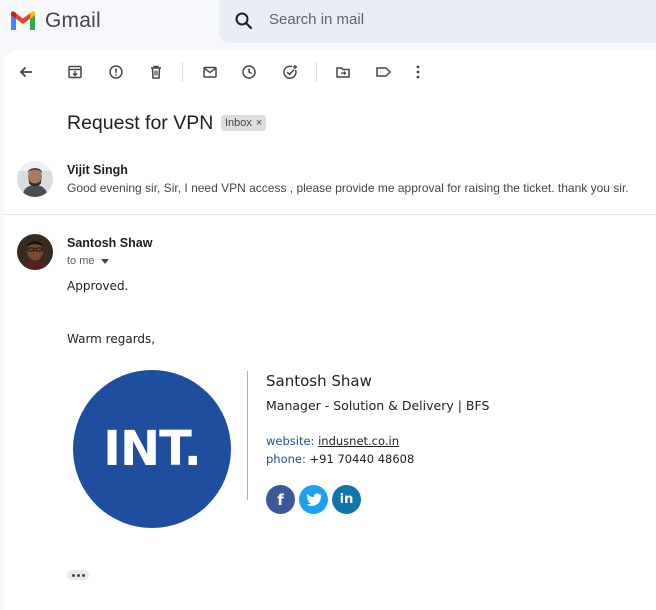 The height and width of the screenshot is (610, 656). I want to click on twitter-icon, so click(313, 499).